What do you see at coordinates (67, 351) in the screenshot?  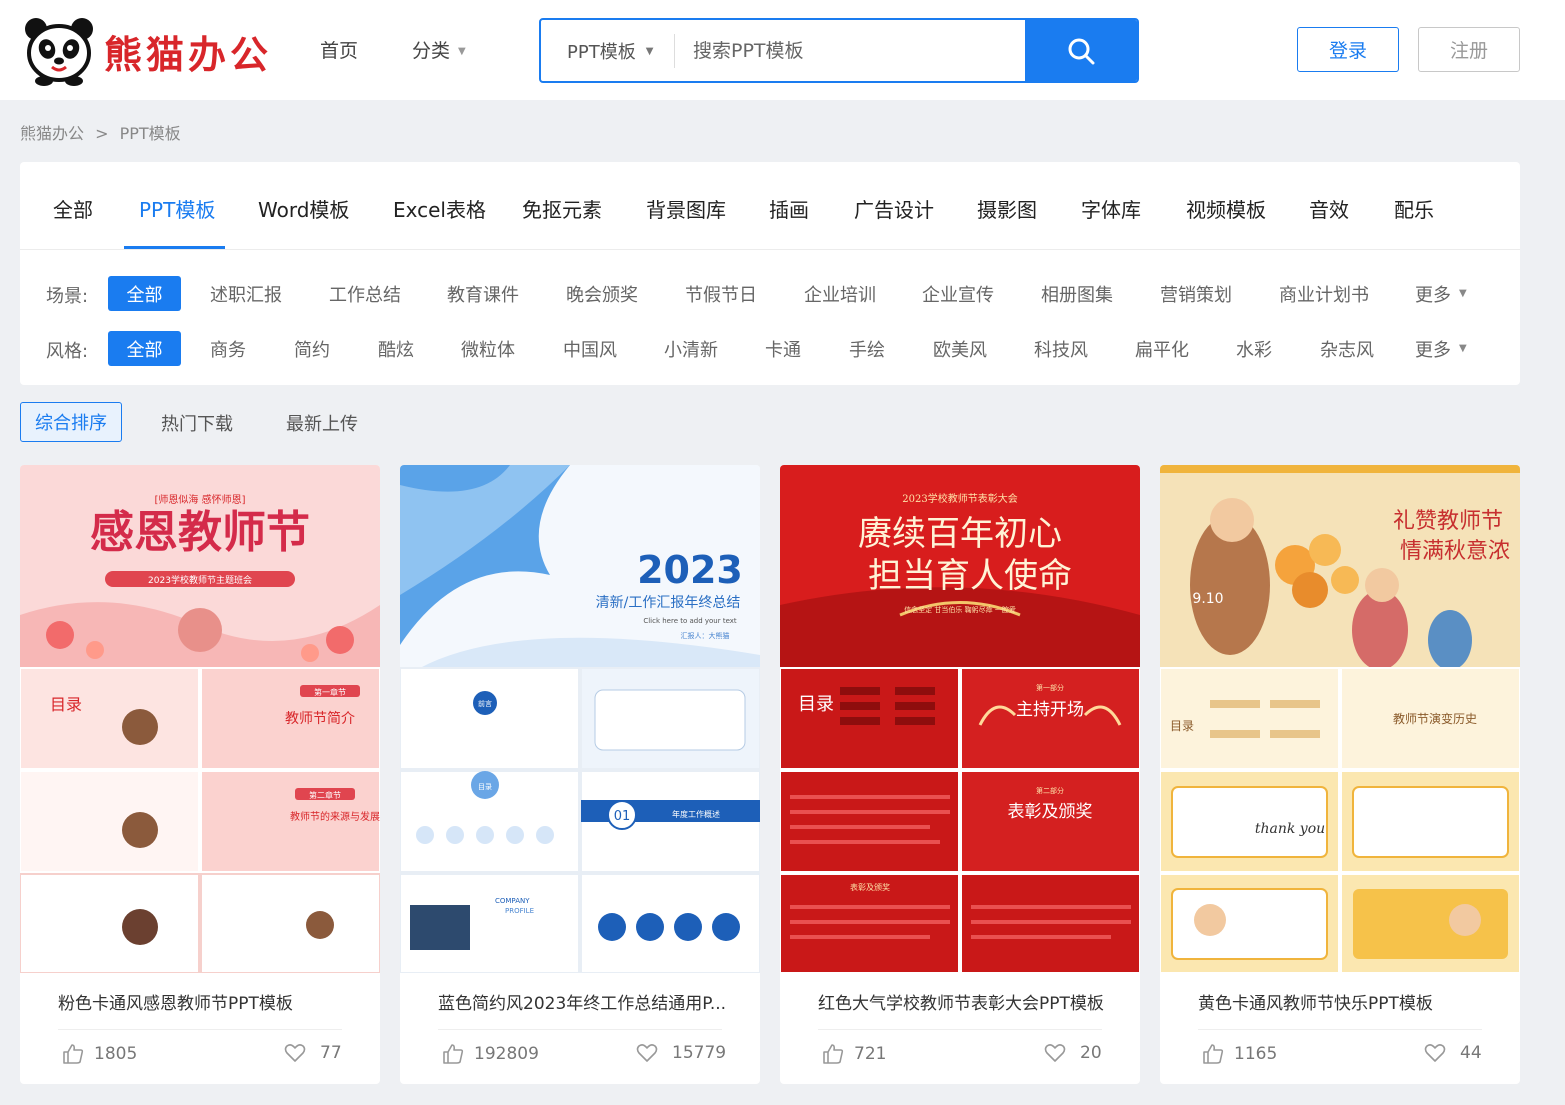 I see `style-label: 风格:` at bounding box center [67, 351].